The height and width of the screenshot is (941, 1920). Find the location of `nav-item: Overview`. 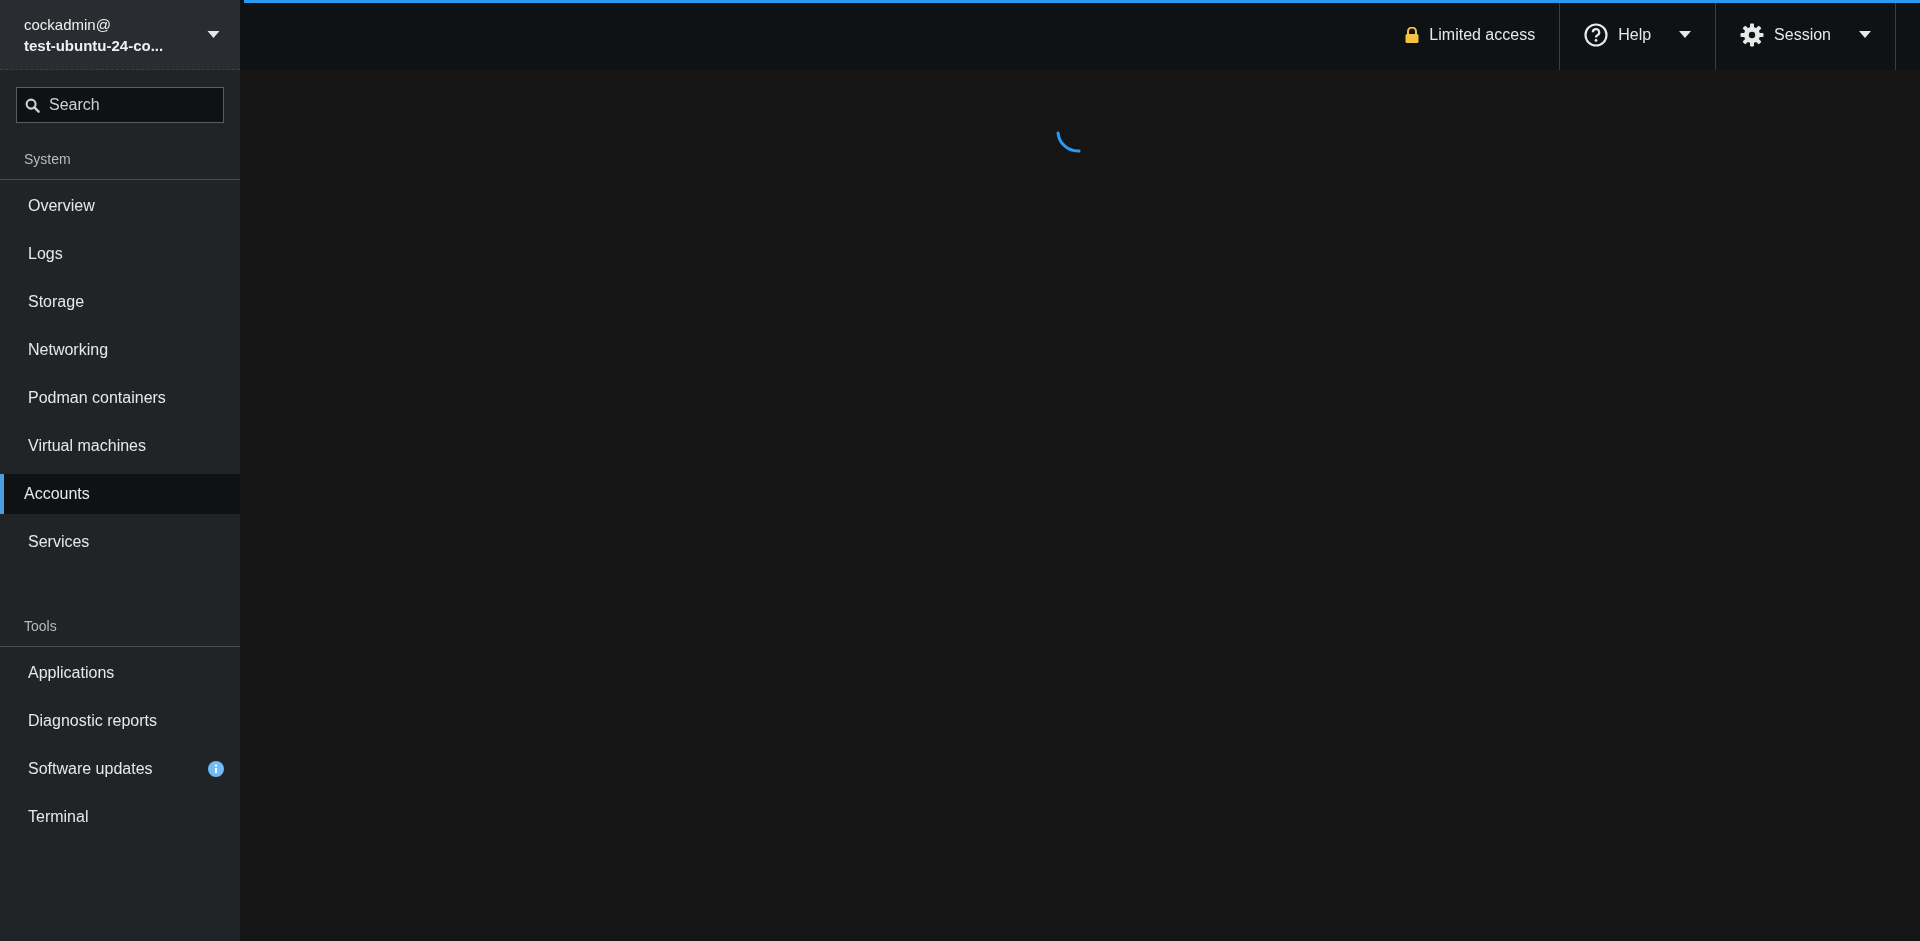

nav-item: Overview is located at coordinates (120, 206).